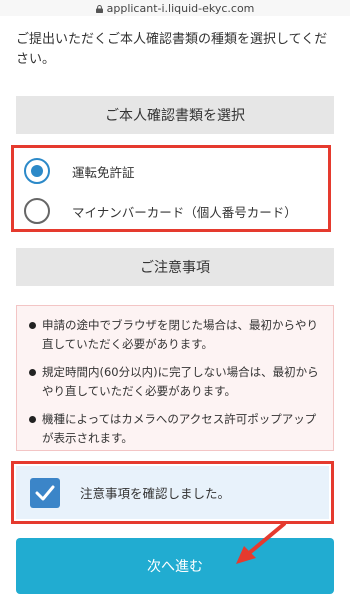 This screenshot has height=608, width=350. I want to click on lock-icon, so click(99, 9).